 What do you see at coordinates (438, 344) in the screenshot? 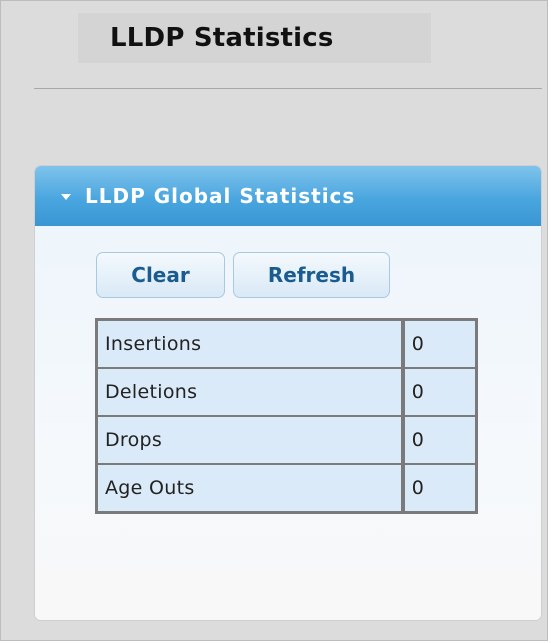
I see `stat-value-insertions: 0` at bounding box center [438, 344].